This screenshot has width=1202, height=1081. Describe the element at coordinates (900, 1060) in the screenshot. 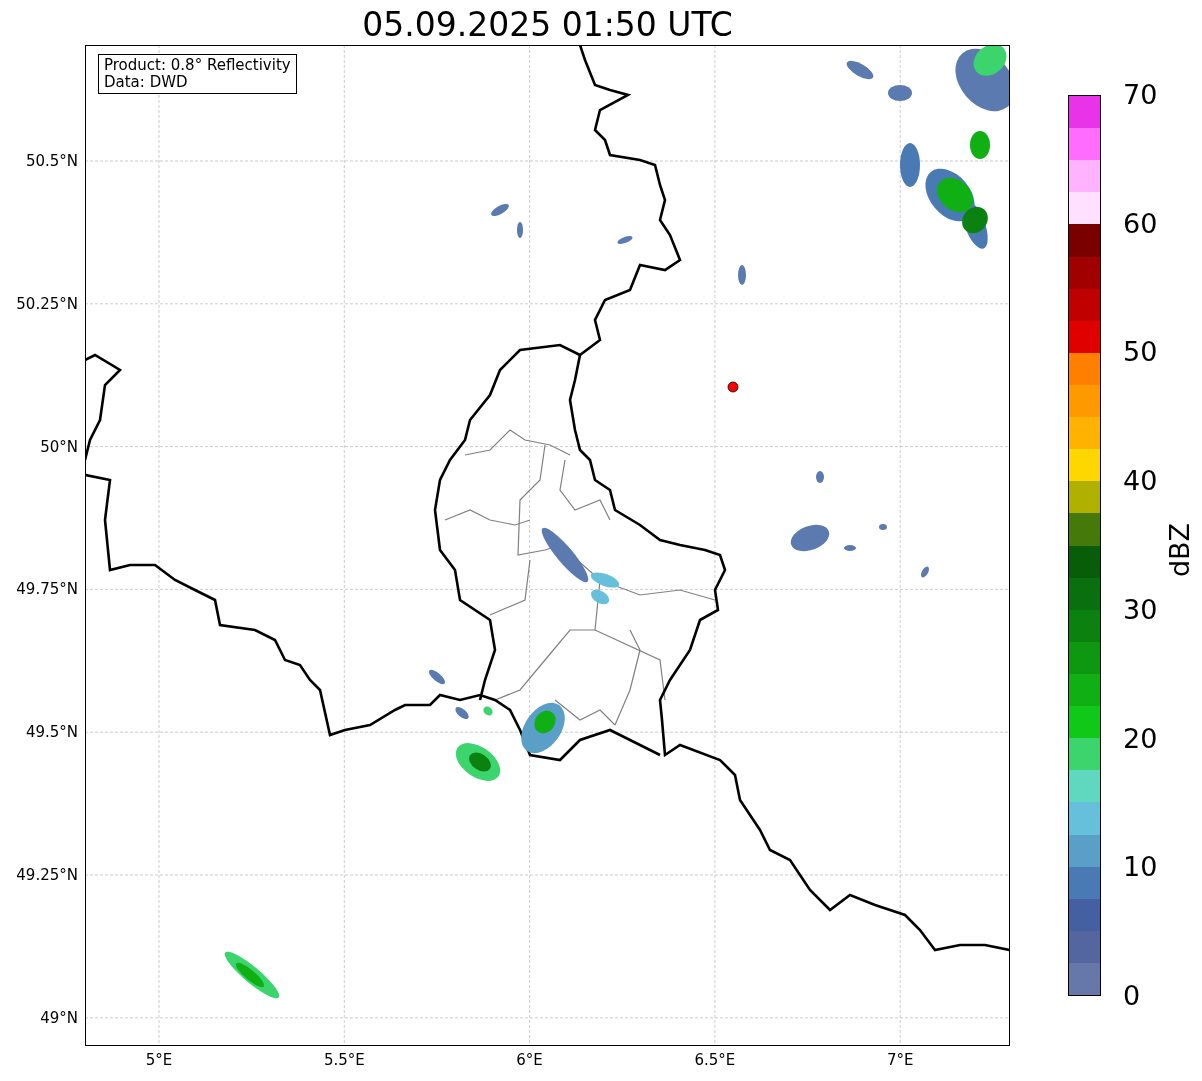

I see `longitude-label: 7°E` at that location.